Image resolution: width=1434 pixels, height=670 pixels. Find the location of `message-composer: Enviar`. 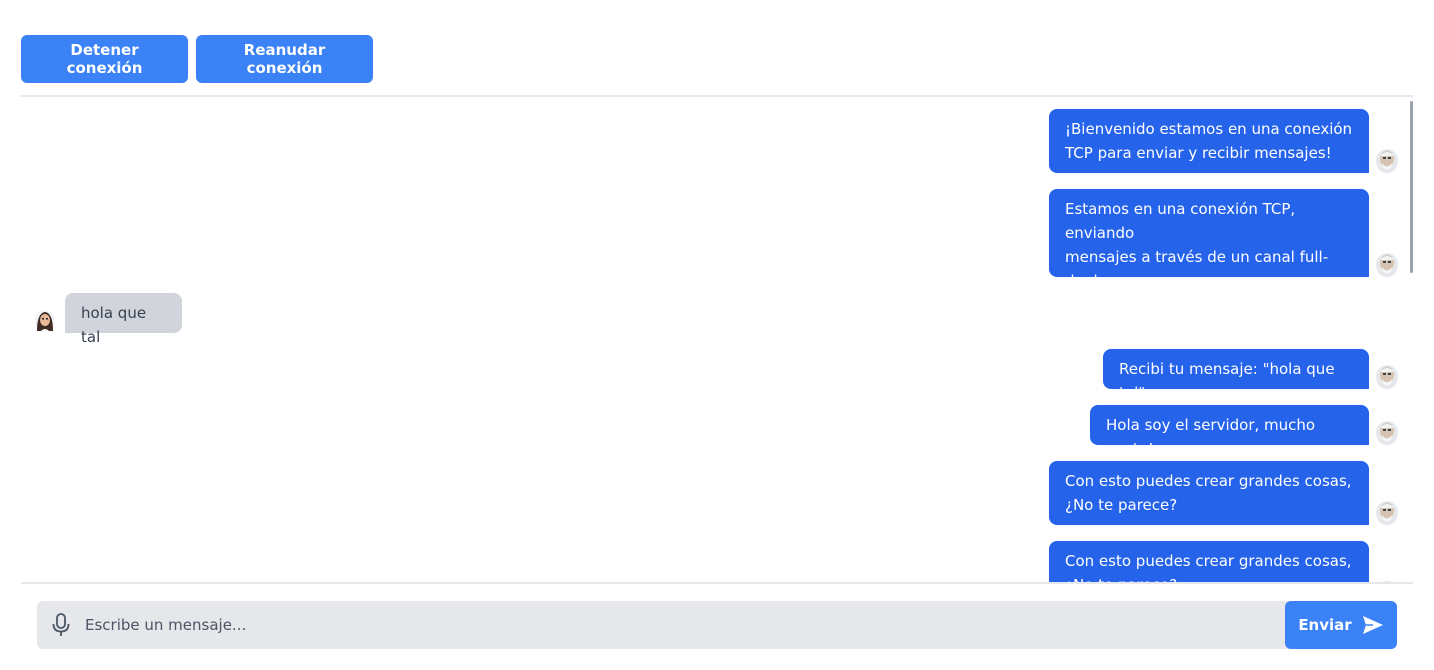

message-composer: Enviar is located at coordinates (717, 625).